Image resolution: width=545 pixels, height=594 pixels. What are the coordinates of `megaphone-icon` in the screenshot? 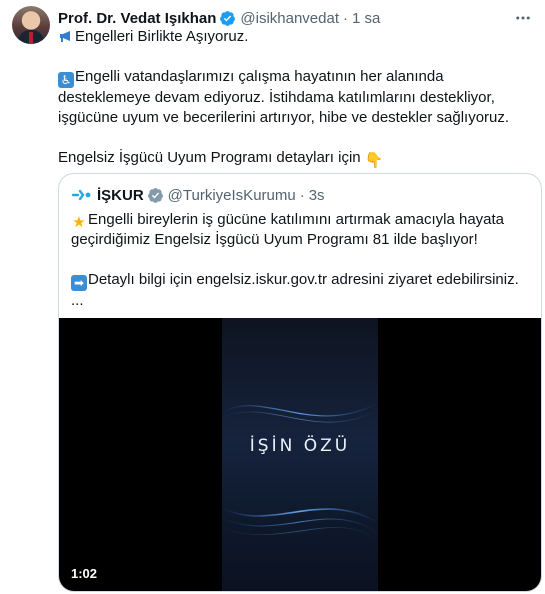 It's located at (66, 36).